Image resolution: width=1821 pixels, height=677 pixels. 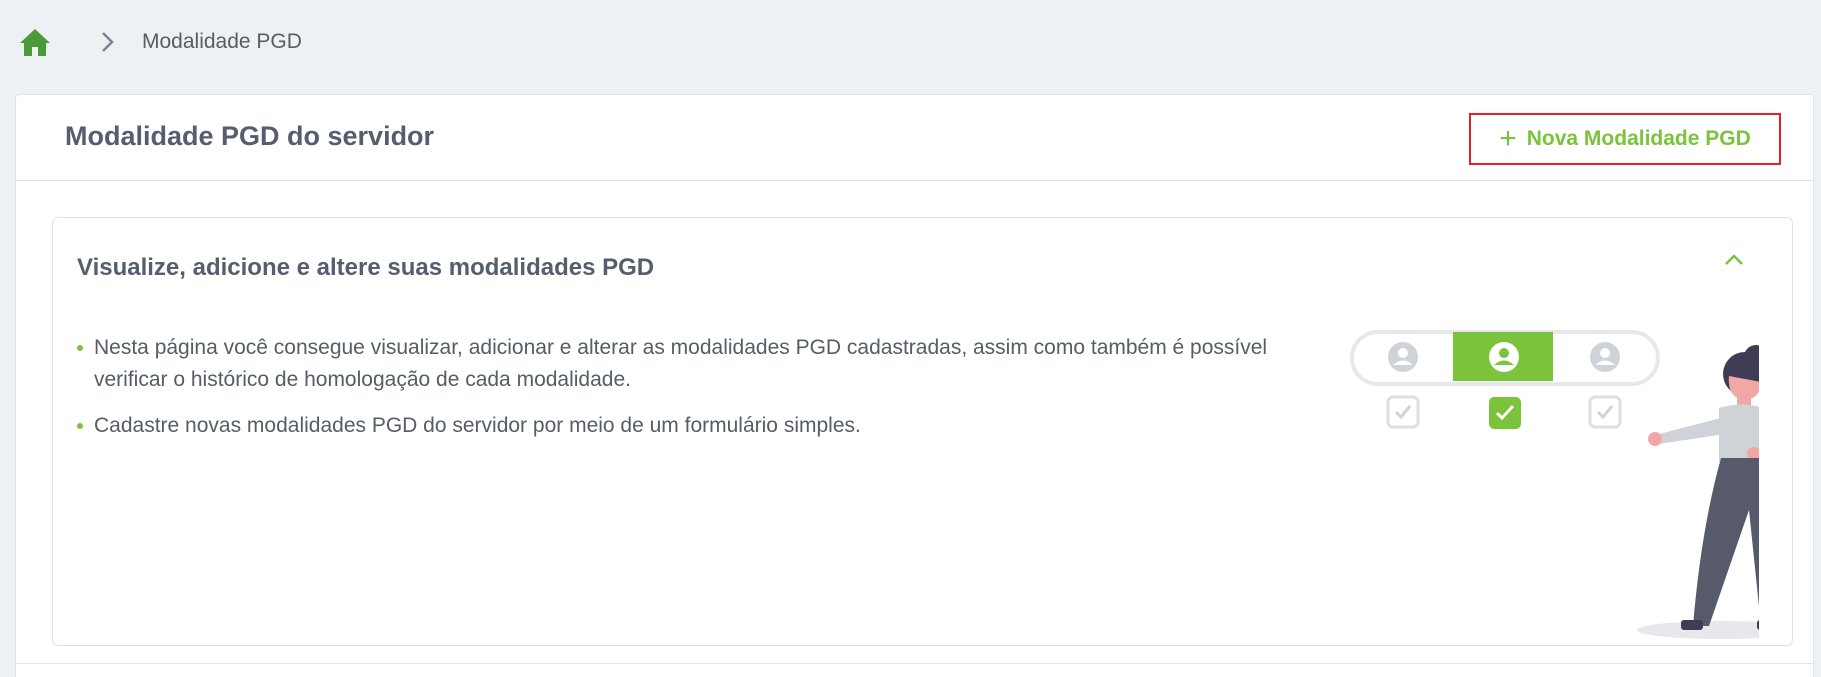 I want to click on new-modalidade-button: + Nova Modalidade PGD, so click(x=1625, y=139).